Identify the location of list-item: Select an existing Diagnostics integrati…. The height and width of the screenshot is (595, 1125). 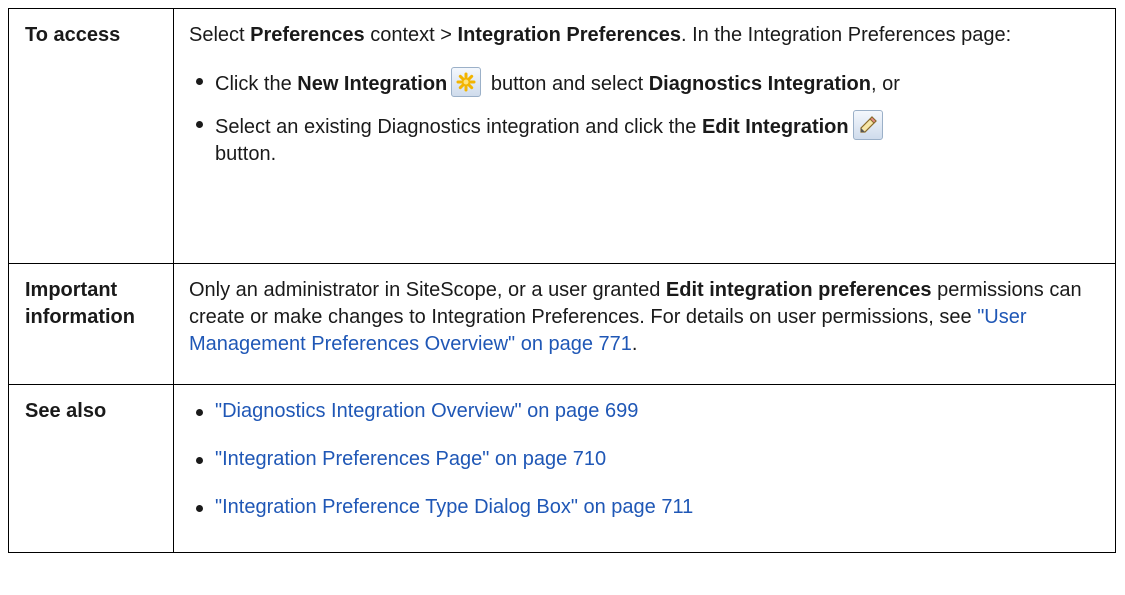
(646, 139).